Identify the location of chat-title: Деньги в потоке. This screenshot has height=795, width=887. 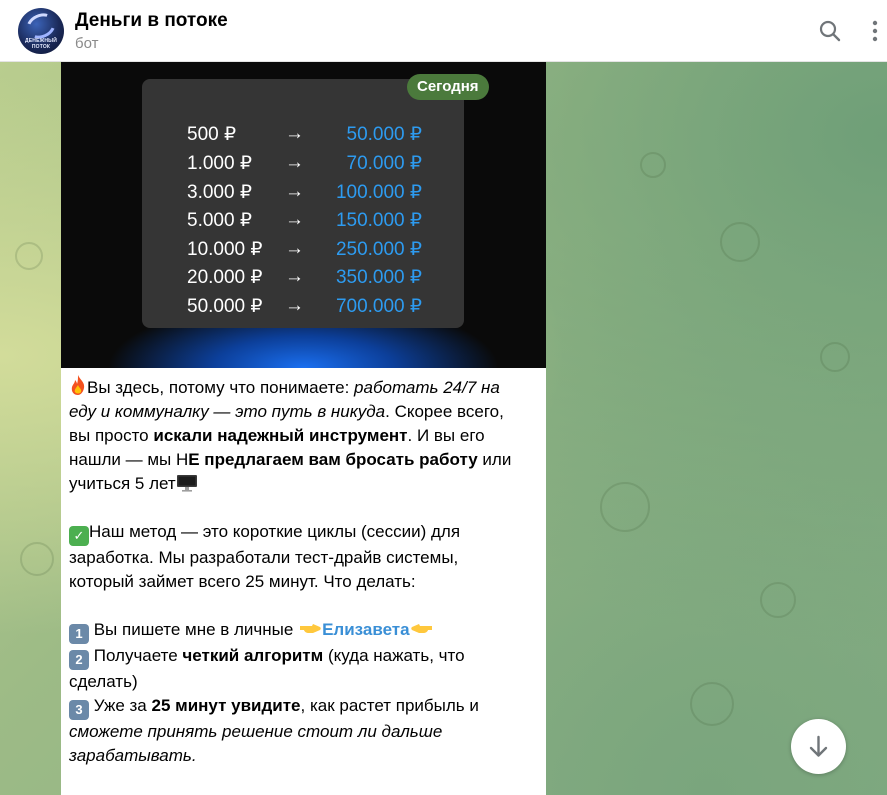
(151, 21).